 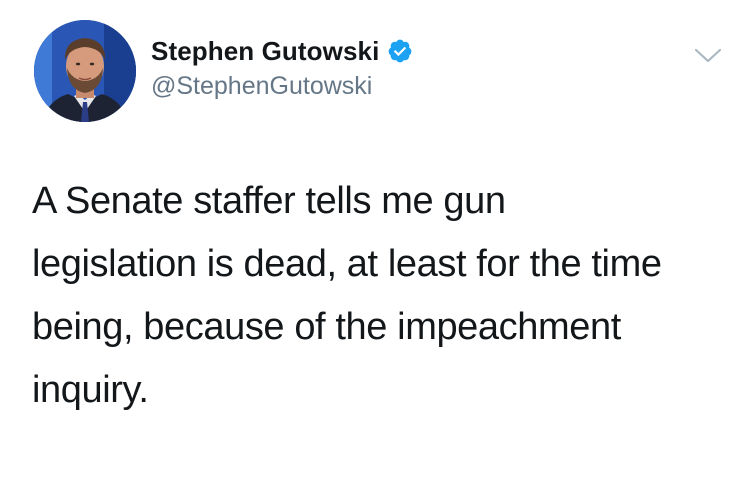 What do you see at coordinates (400, 51) in the screenshot?
I see `verified-badge-icon` at bounding box center [400, 51].